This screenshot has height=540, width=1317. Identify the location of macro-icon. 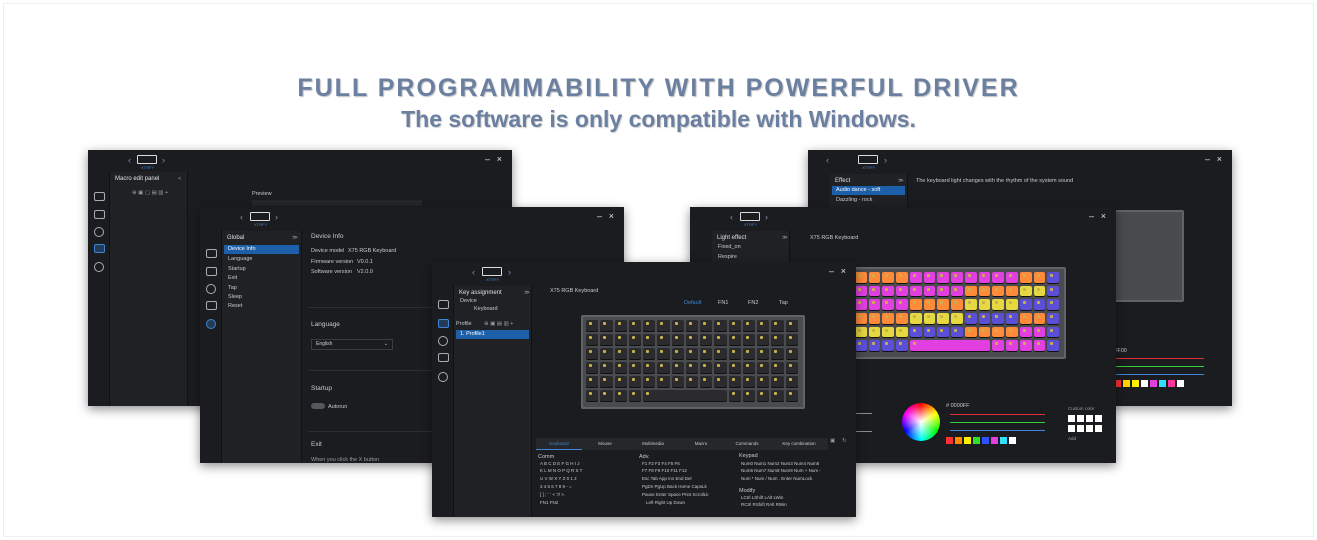
(99, 248).